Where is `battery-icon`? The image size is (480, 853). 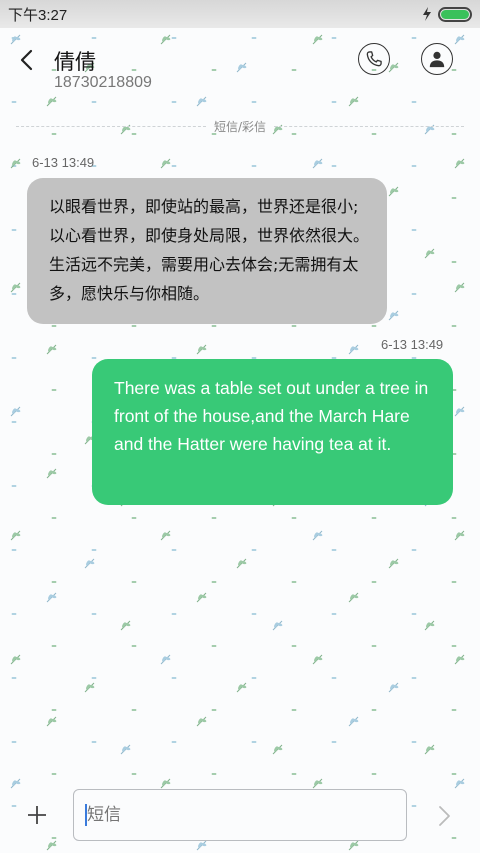 battery-icon is located at coordinates (455, 14).